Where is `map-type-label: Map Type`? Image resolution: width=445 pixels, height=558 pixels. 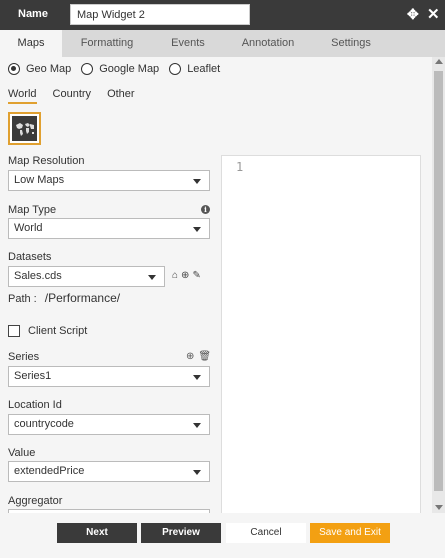
map-type-label: Map Type is located at coordinates (32, 210).